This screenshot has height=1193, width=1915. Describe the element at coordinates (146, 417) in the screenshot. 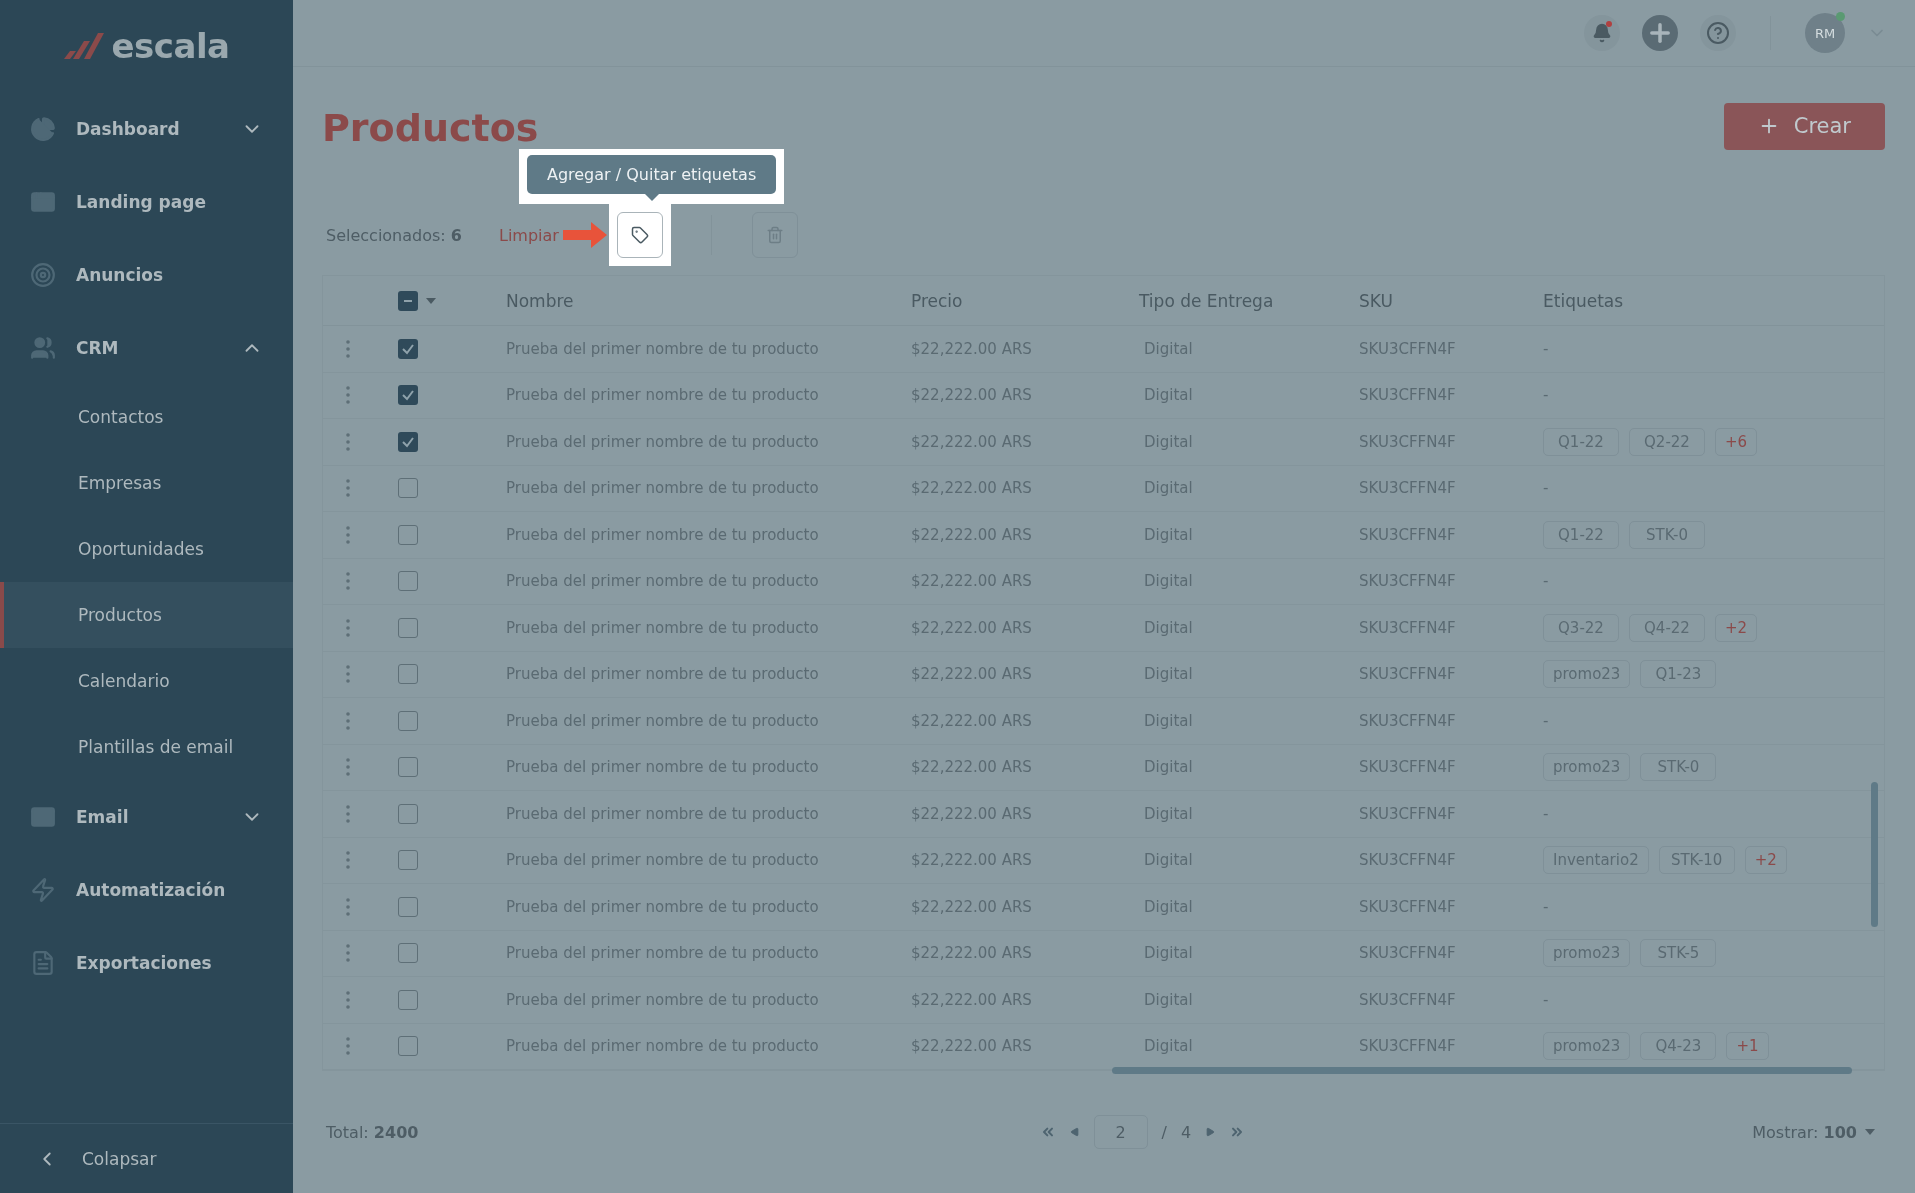

I see `nav-subitem: Contactos` at that location.